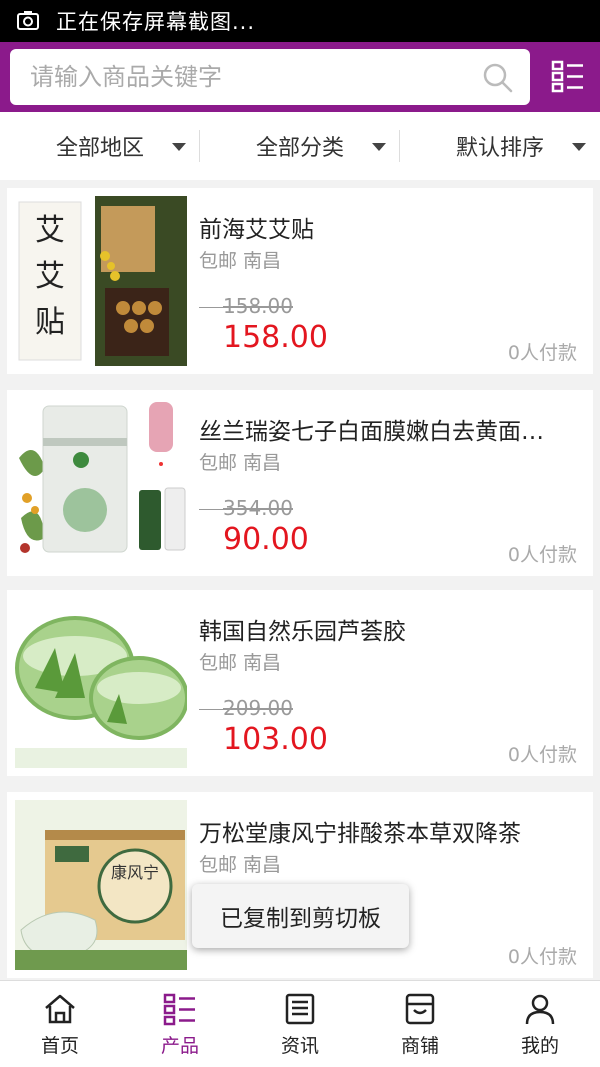 Image resolution: width=600 pixels, height=1067 pixels. I want to click on news-icon, so click(300, 1009).